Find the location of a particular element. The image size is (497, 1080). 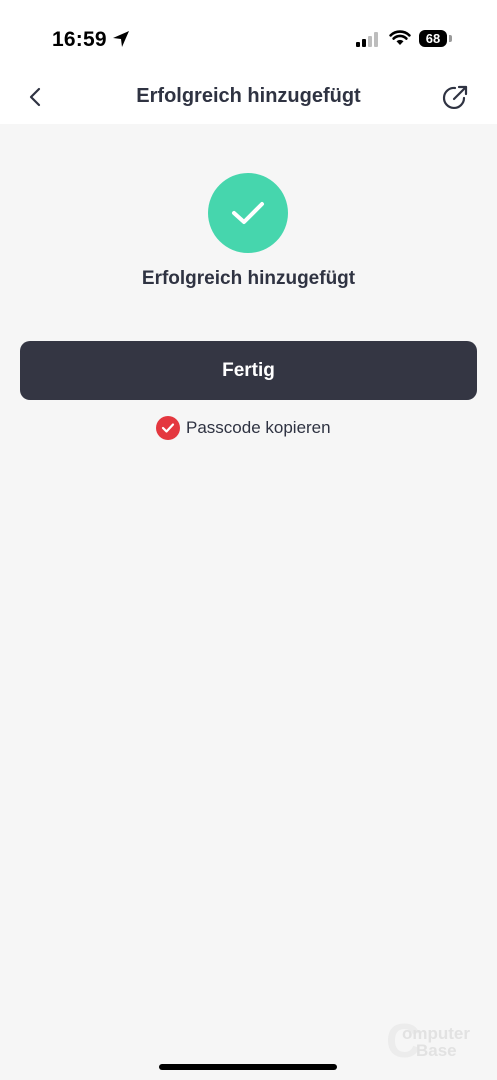

wifi-icon is located at coordinates (400, 37).